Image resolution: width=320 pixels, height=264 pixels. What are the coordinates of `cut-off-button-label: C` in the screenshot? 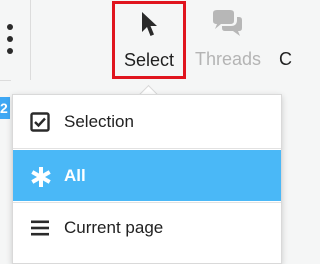 It's located at (285, 59).